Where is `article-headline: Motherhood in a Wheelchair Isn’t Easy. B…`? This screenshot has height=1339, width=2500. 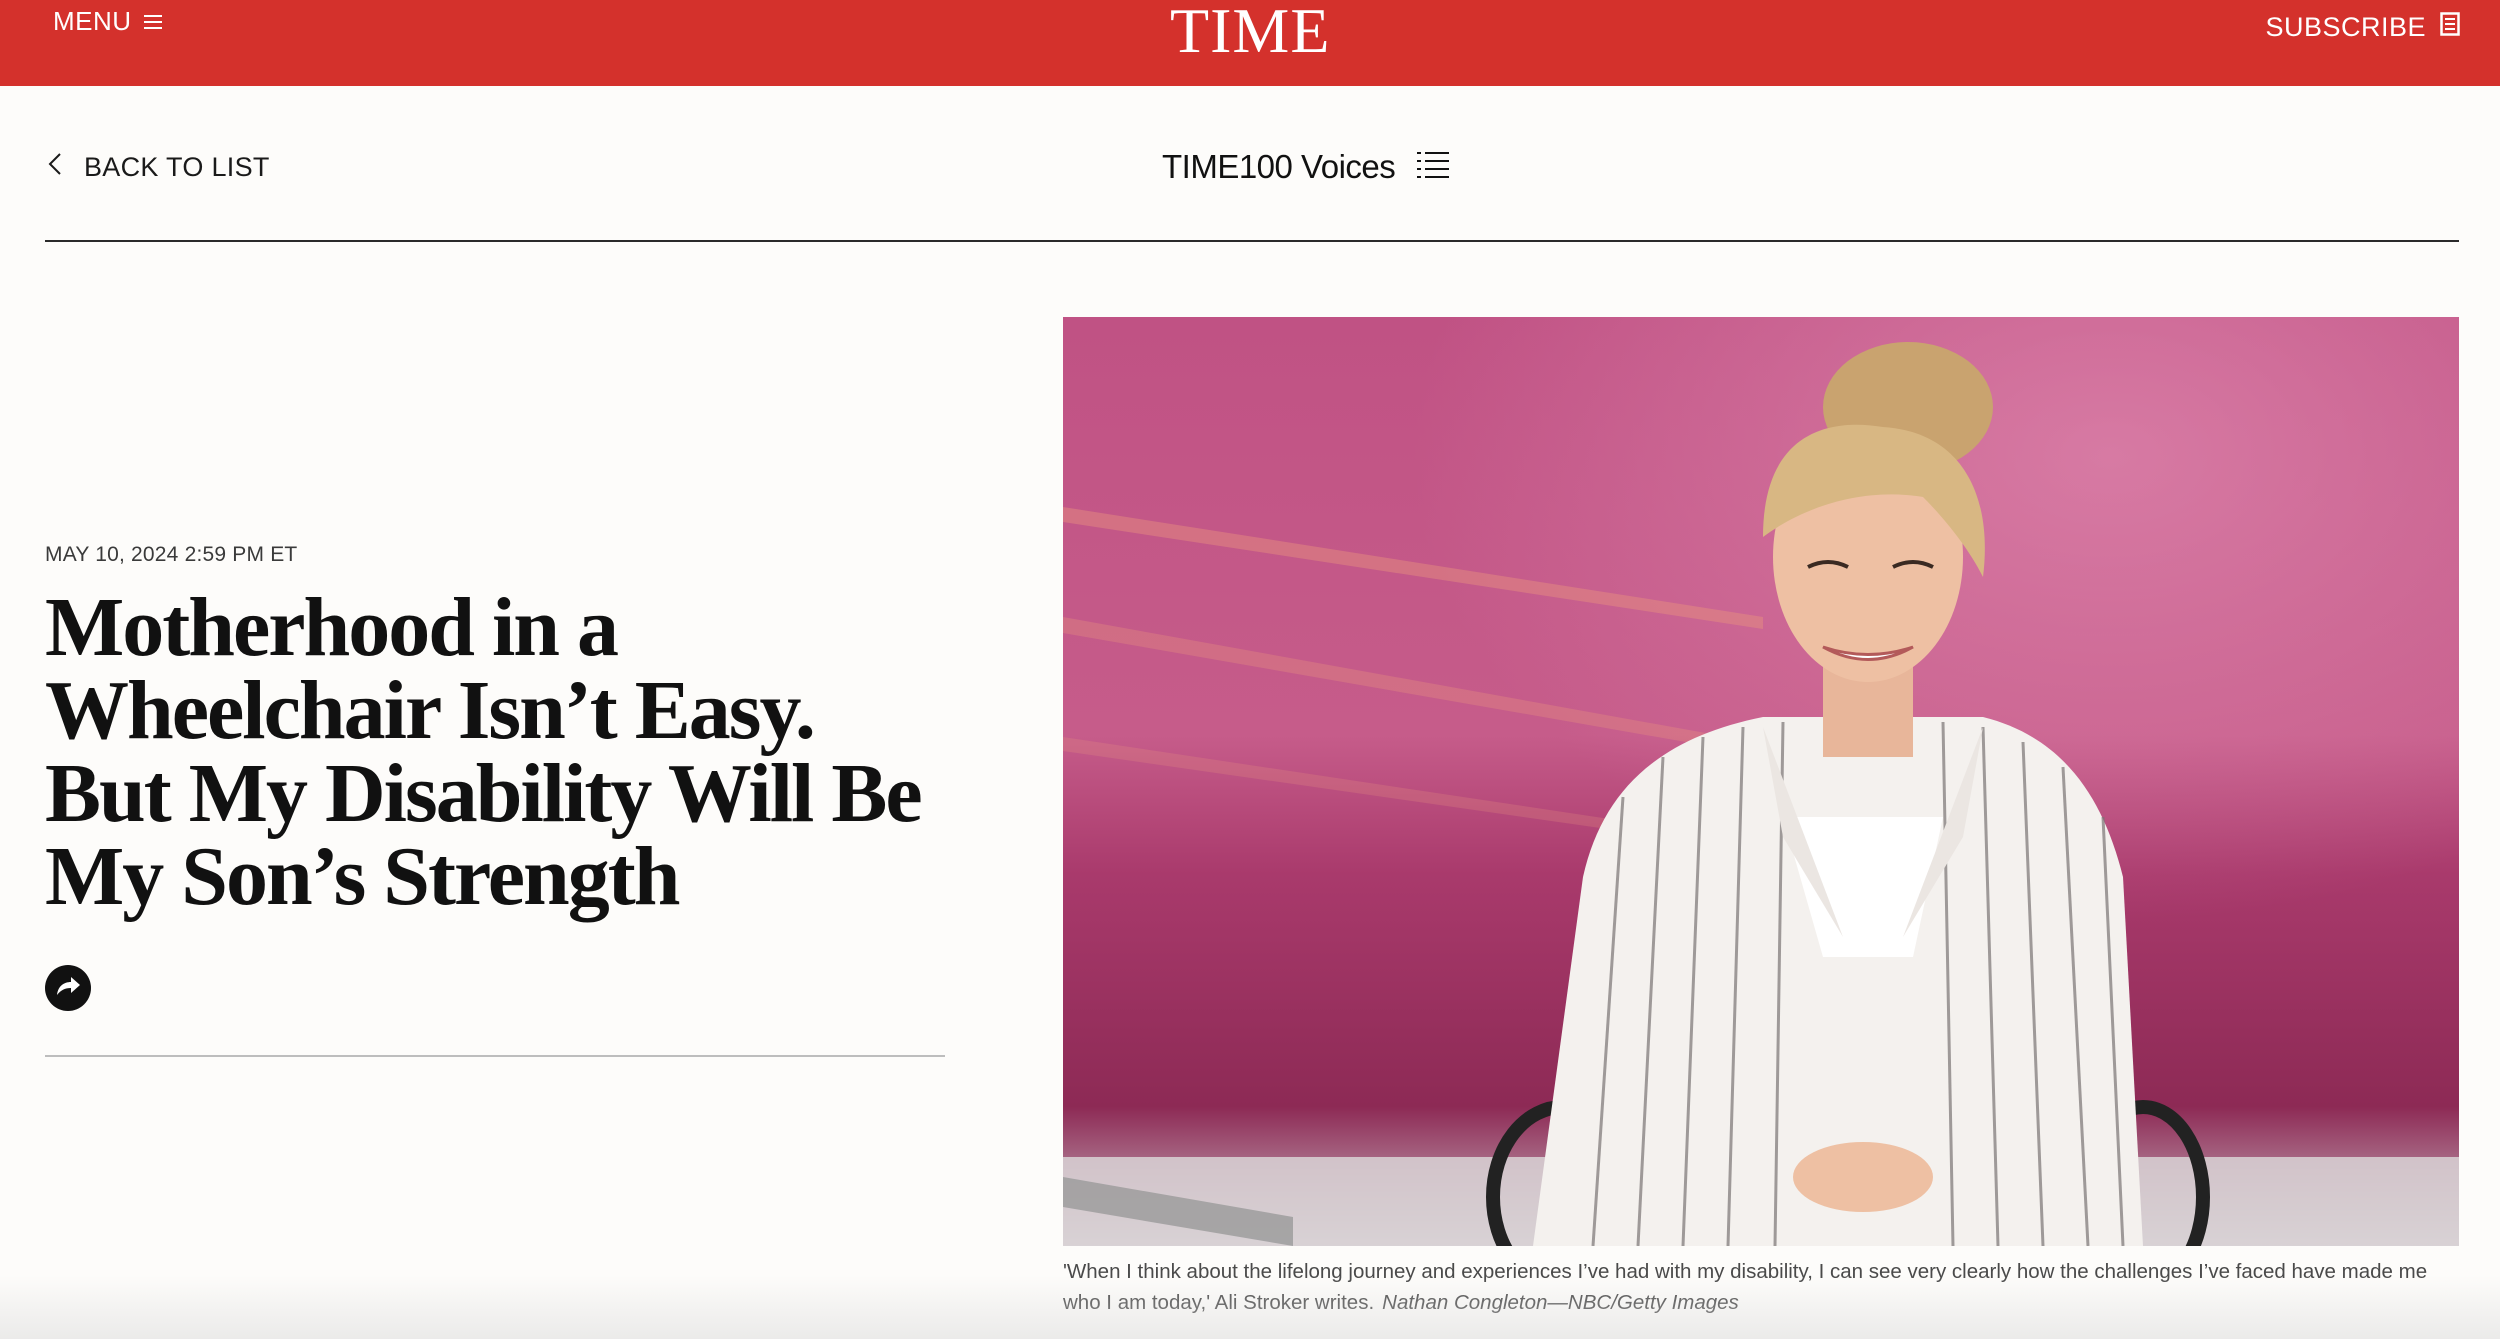
article-headline: Motherhood in a Wheelchair Isn’t Easy. B… is located at coordinates (484, 752).